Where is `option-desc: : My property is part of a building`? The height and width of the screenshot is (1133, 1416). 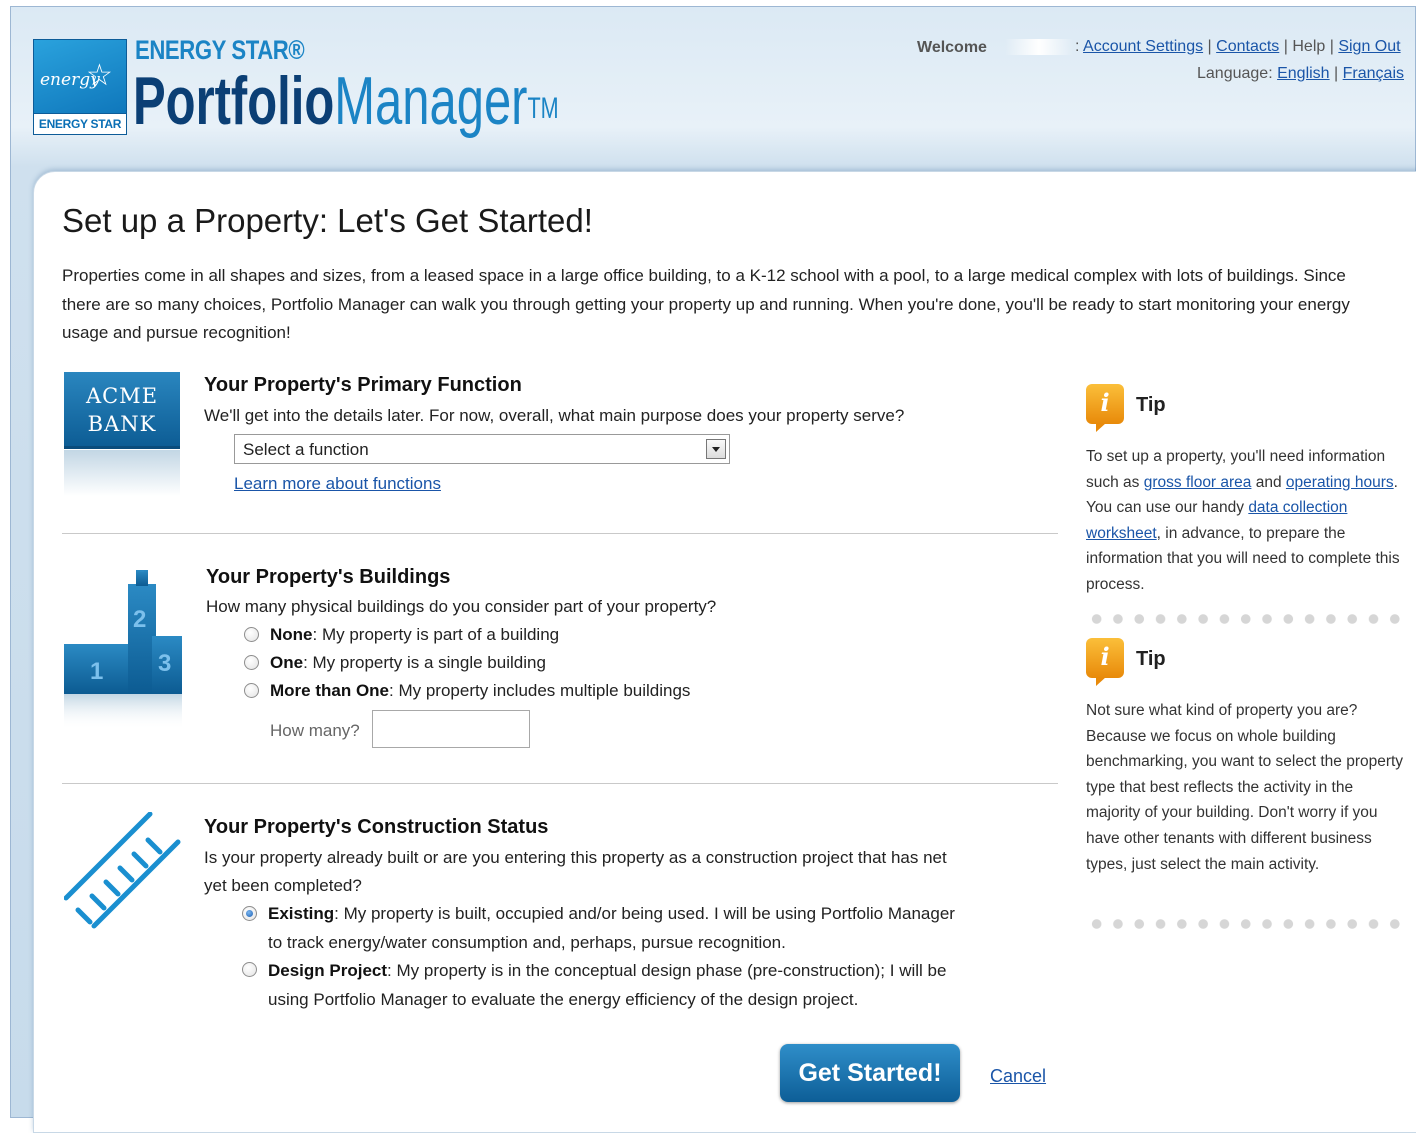
option-desc: : My property is part of a building is located at coordinates (436, 634).